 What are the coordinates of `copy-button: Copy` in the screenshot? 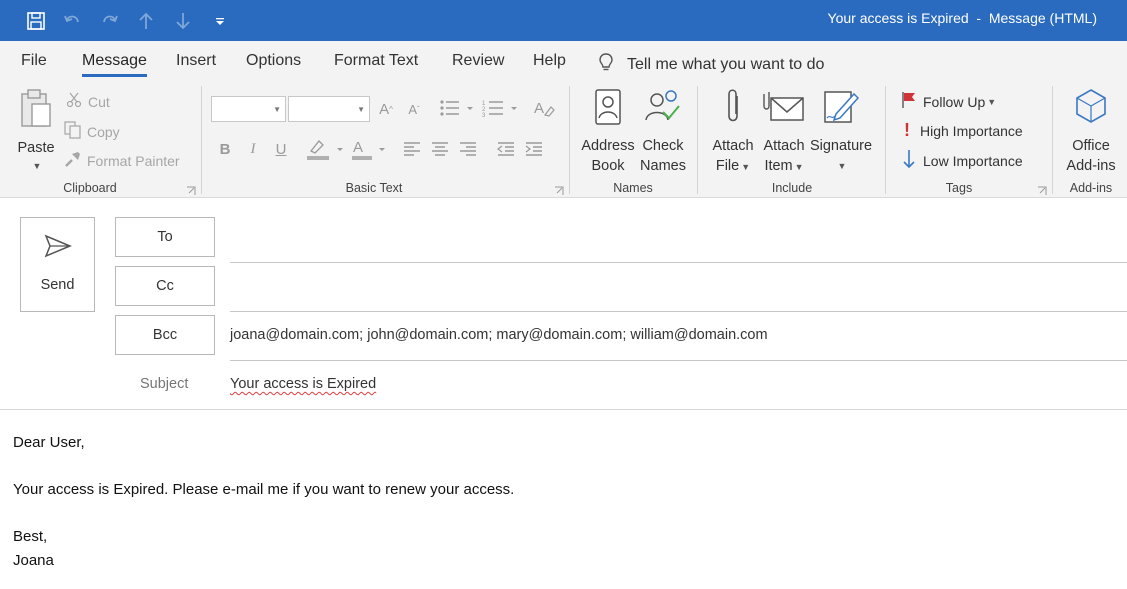 It's located at (92, 131).